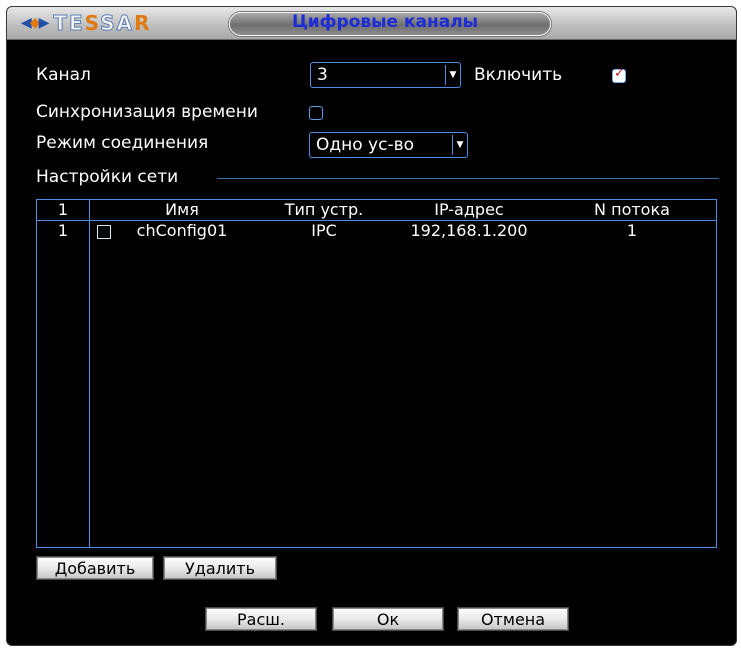 The width and height of the screenshot is (741, 650). Describe the element at coordinates (513, 619) in the screenshot. I see `cancel-button: Отмена` at that location.